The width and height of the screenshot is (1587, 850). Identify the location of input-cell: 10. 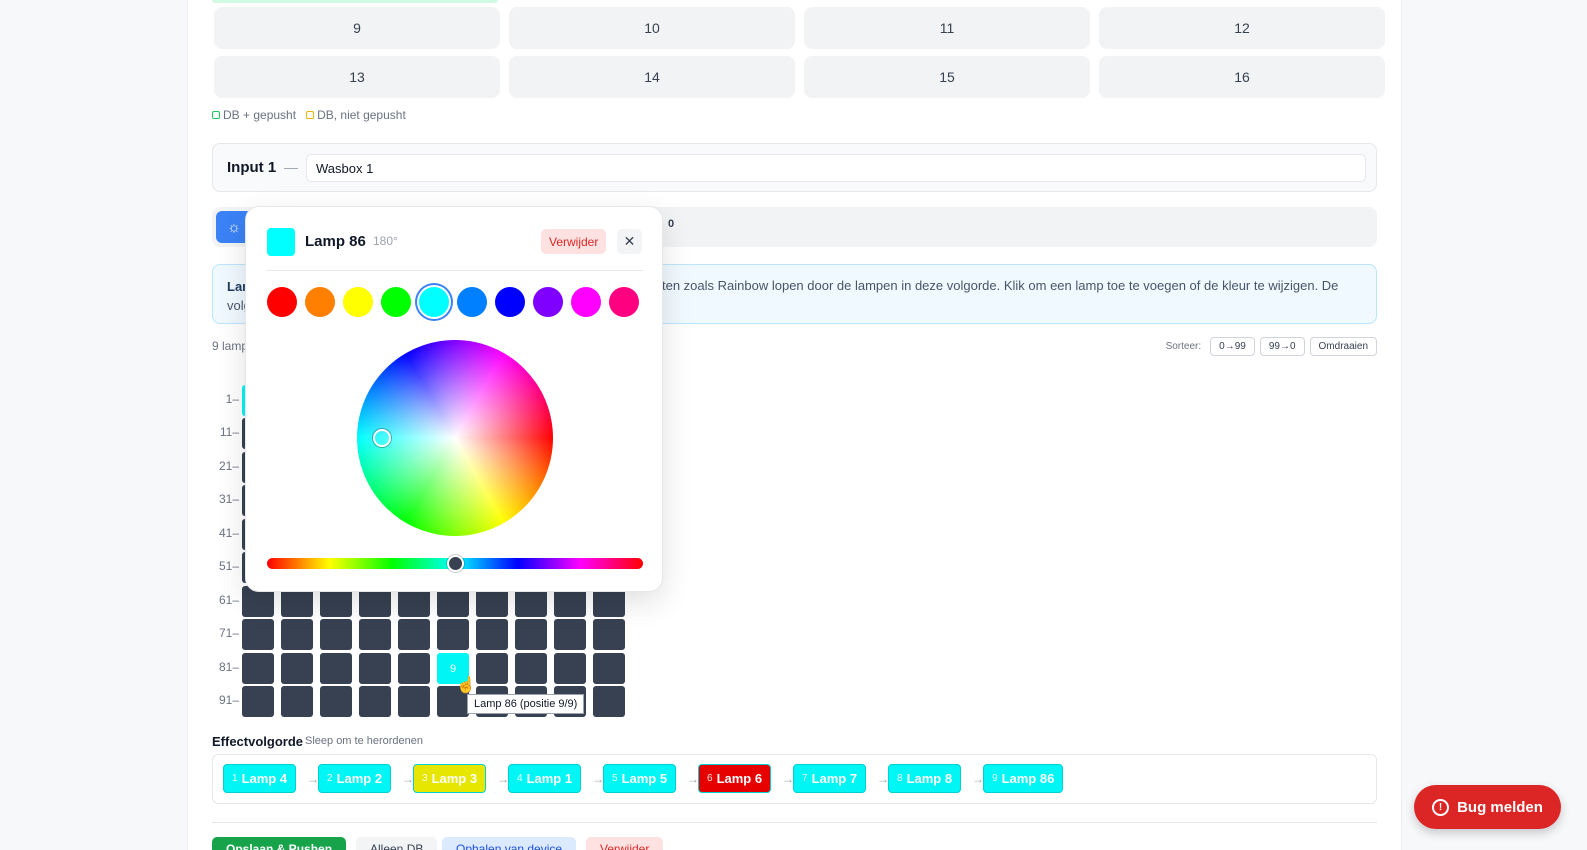
(652, 28).